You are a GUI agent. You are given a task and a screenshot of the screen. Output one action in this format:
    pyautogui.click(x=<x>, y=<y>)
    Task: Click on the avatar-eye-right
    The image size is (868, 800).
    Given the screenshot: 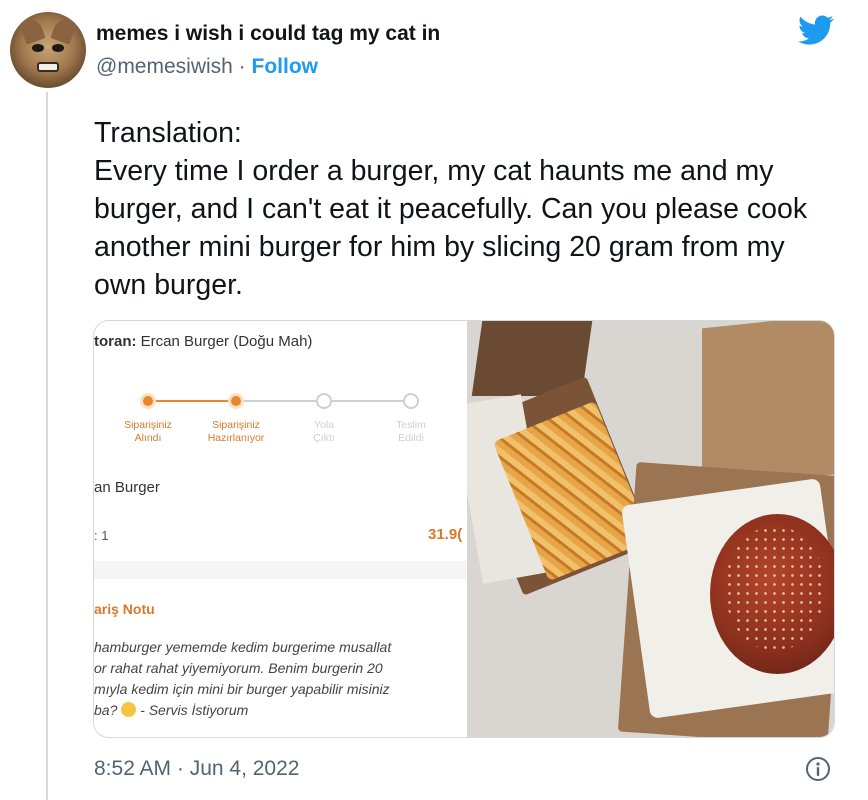 What is the action you would take?
    pyautogui.click(x=58, y=48)
    